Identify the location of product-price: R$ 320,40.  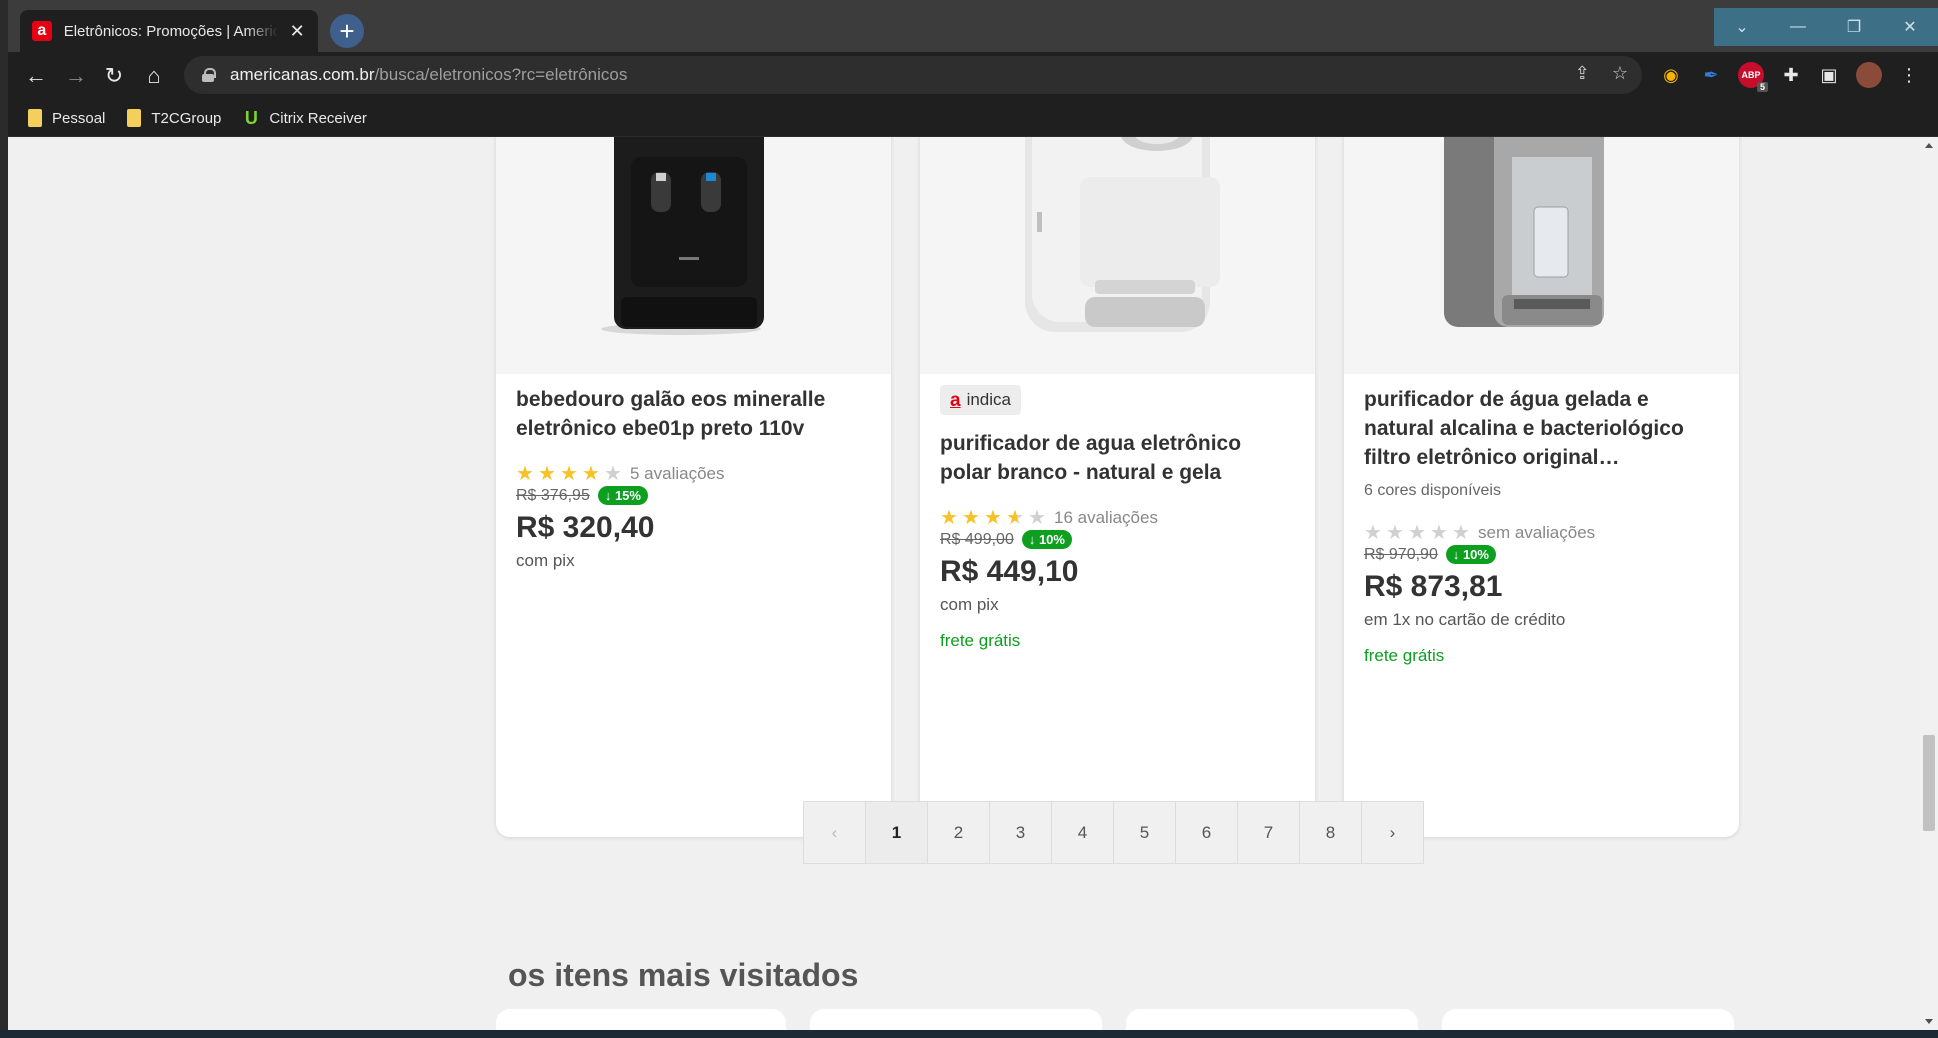
(585, 527).